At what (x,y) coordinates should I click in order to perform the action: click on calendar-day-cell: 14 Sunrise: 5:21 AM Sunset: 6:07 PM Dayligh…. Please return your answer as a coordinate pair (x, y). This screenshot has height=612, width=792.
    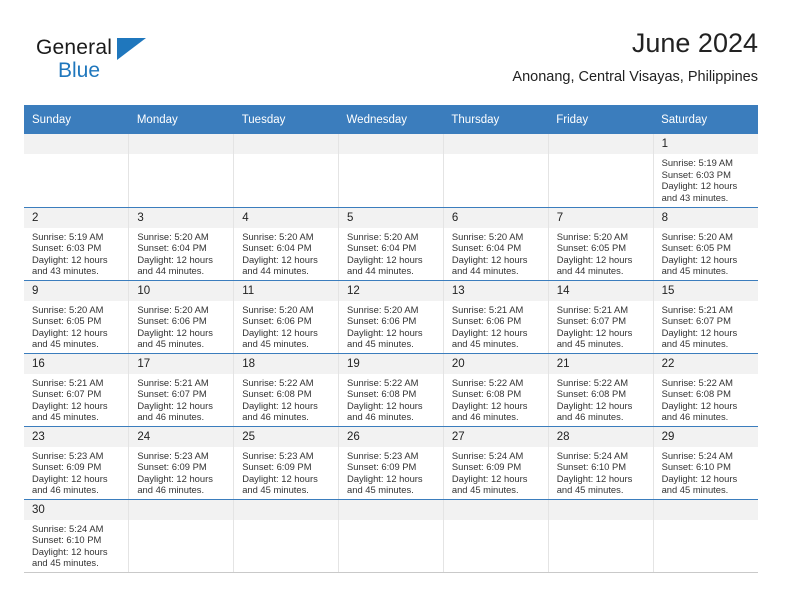
    Looking at the image, I should click on (600, 317).